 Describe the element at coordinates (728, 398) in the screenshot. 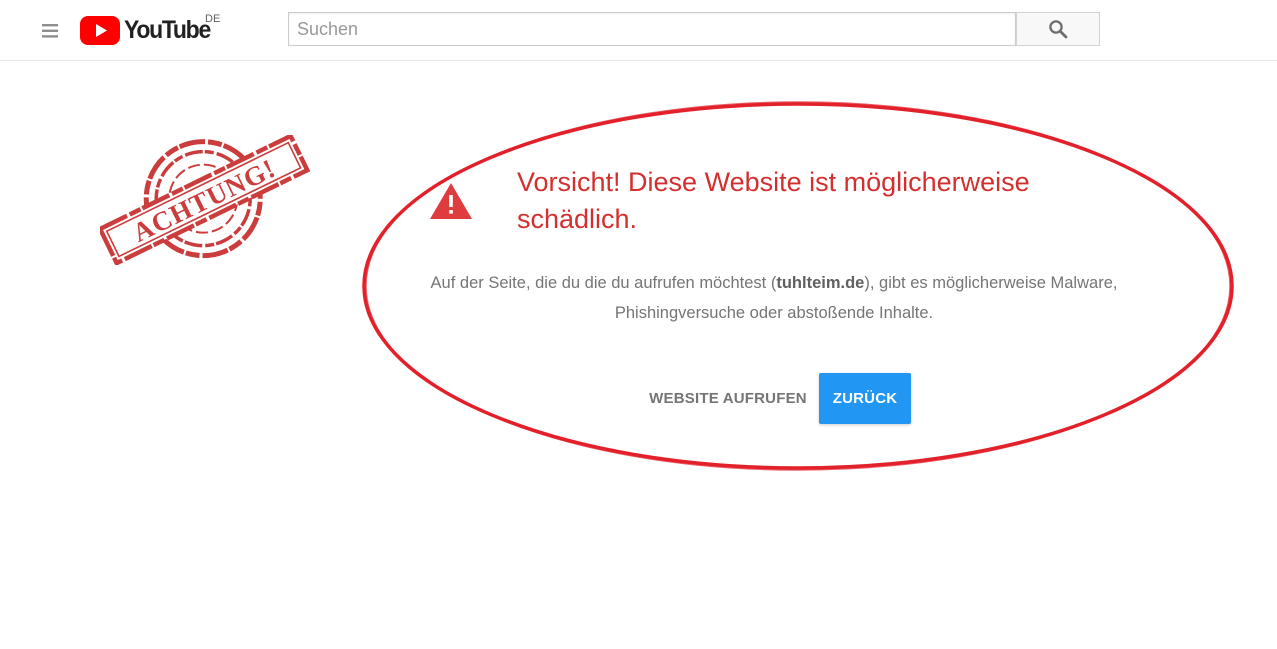

I see `visit-website-button: WEBSITE AUFRUFEN` at that location.